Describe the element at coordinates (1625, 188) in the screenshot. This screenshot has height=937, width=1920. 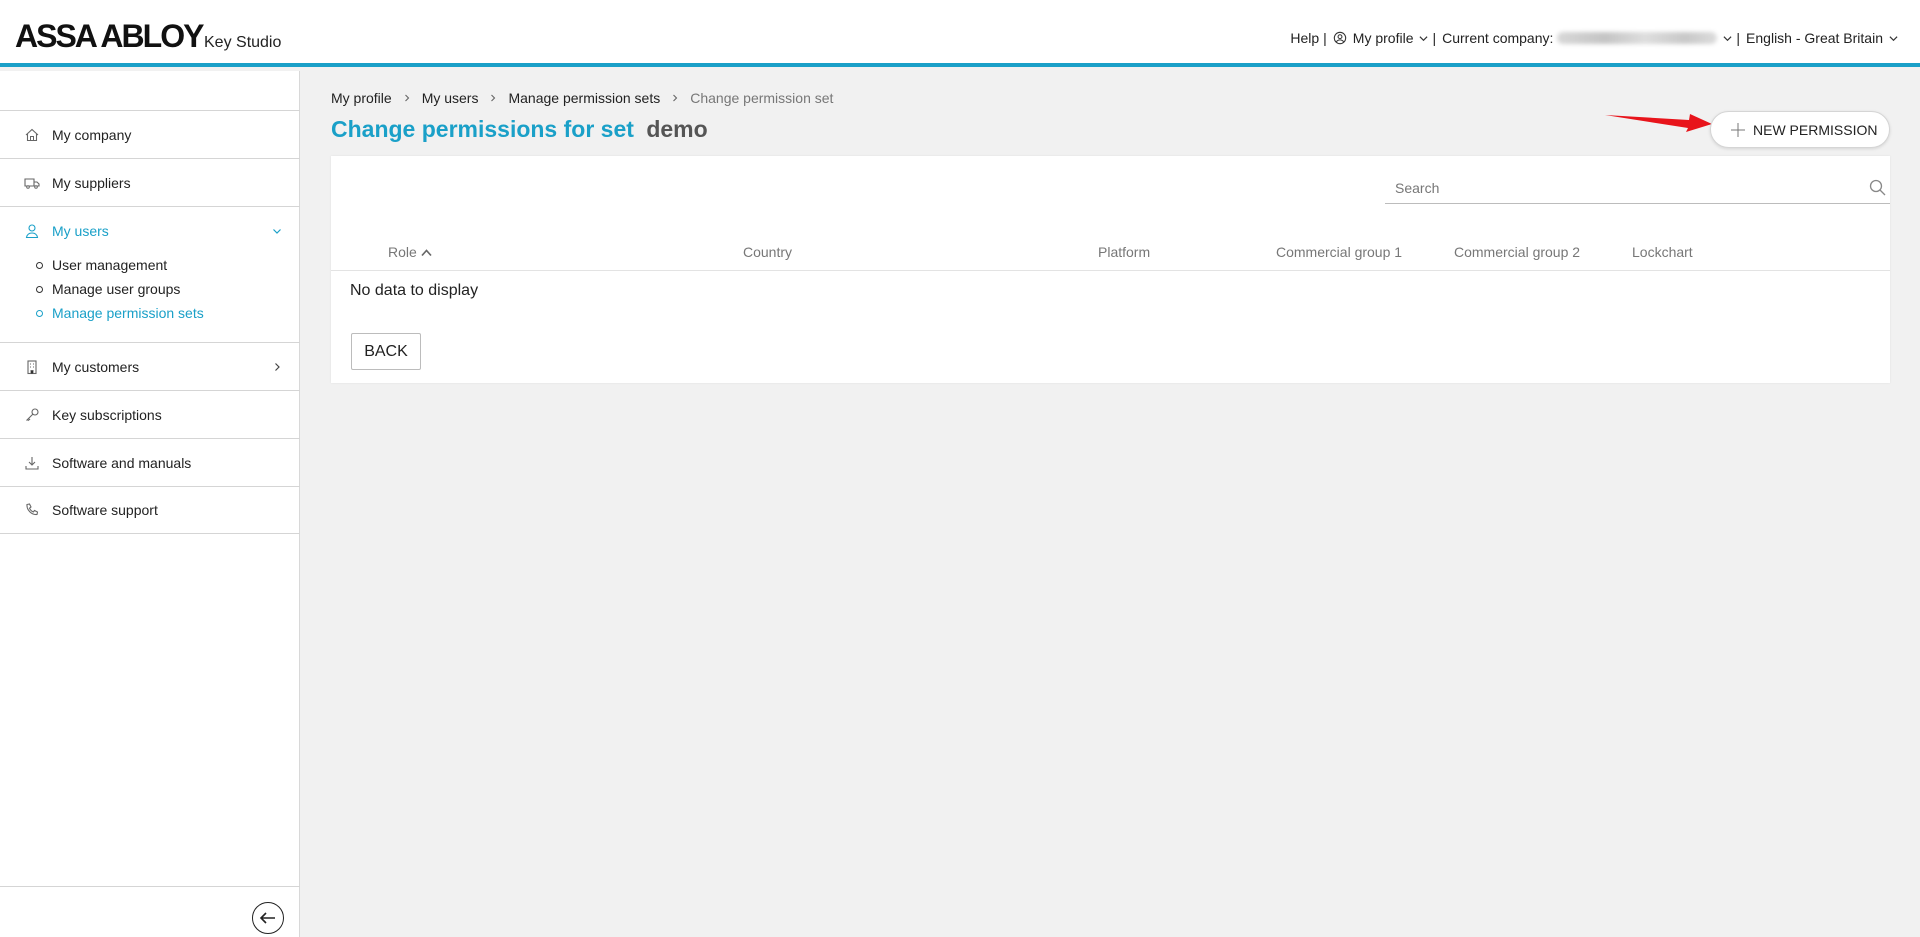
I see `search-input` at that location.